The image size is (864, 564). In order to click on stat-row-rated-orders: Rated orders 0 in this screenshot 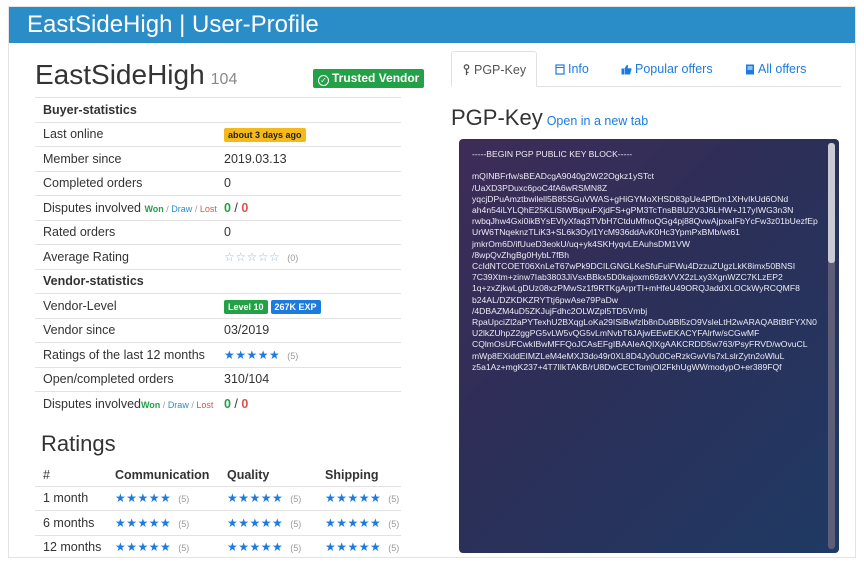, I will do `click(218, 232)`.